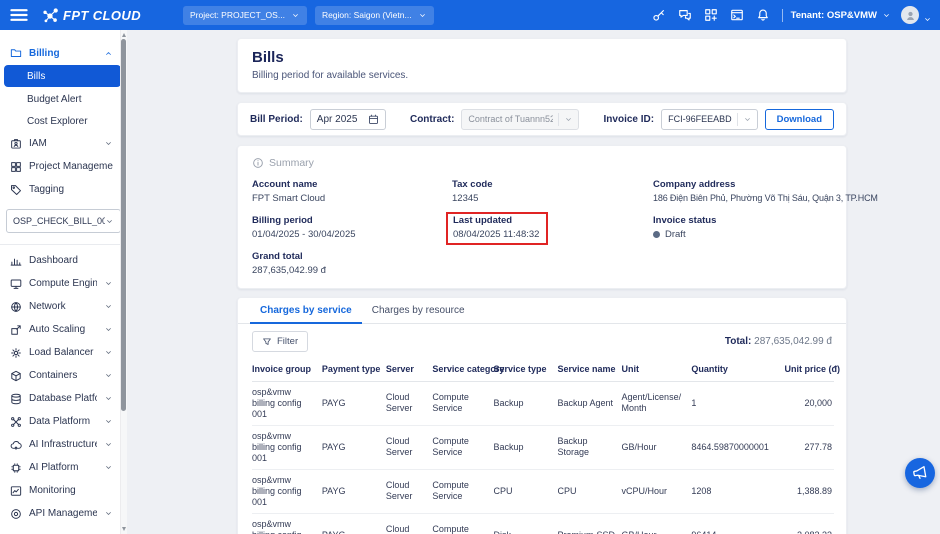 The width and height of the screenshot is (940, 534). What do you see at coordinates (418, 311) in the screenshot?
I see `tab-charges-by-resource: Charges by resource` at bounding box center [418, 311].